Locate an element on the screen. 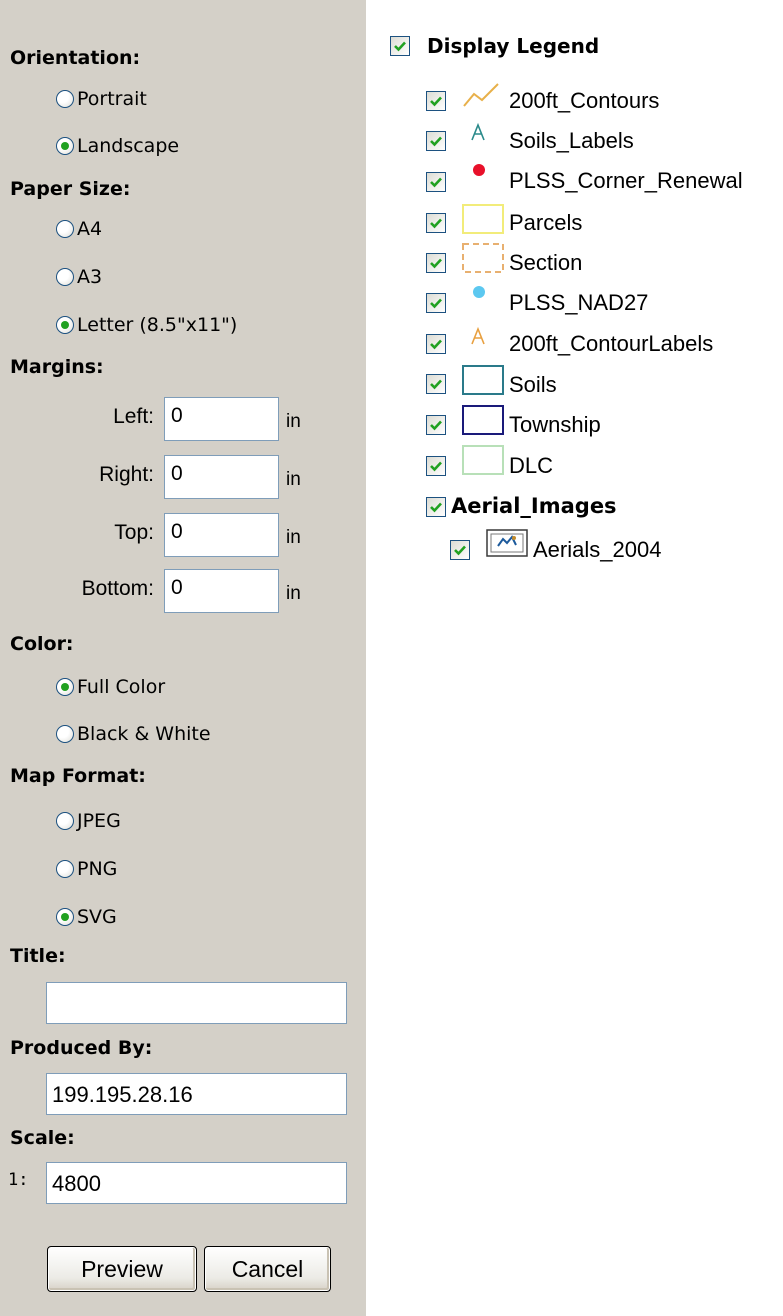  layer-label-soils: Soils is located at coordinates (533, 384).